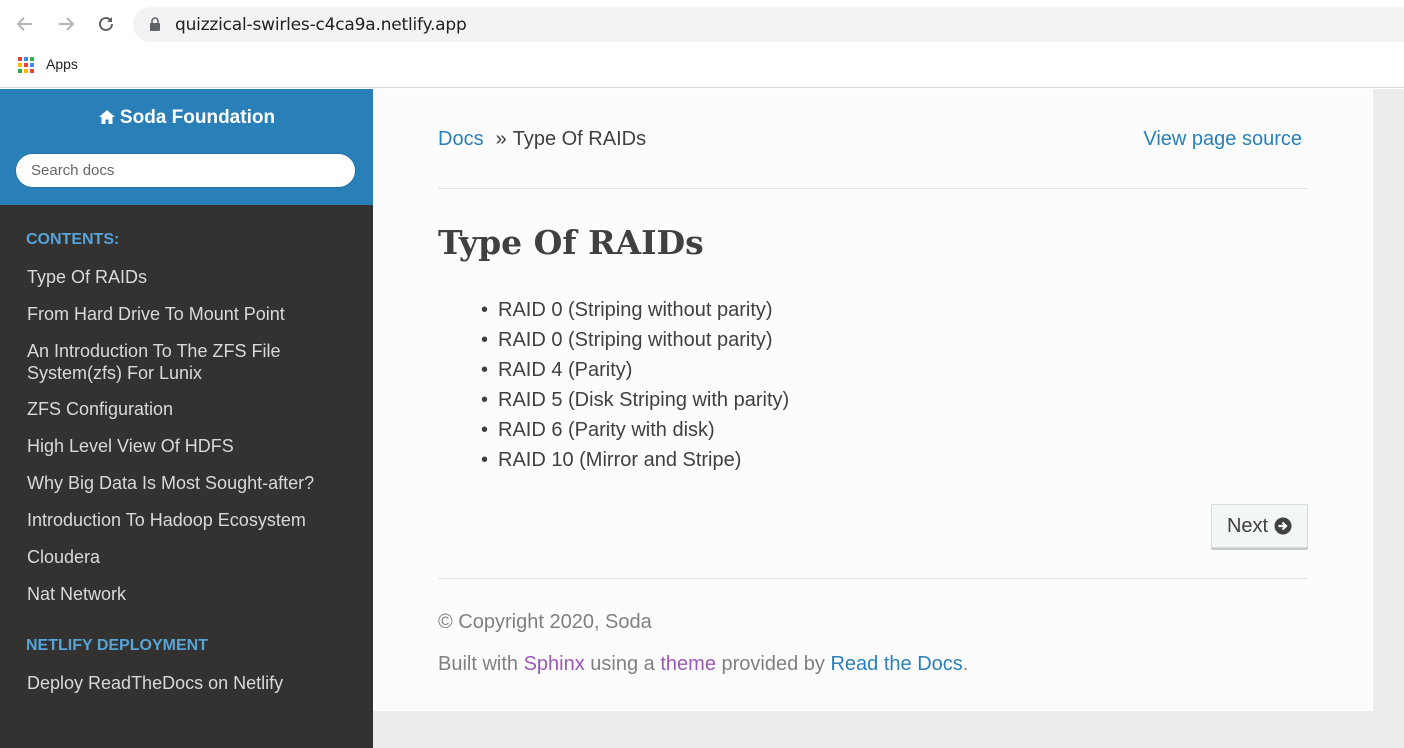 The height and width of the screenshot is (748, 1404). I want to click on toc-link: High Level View Of HDFS, so click(130, 446).